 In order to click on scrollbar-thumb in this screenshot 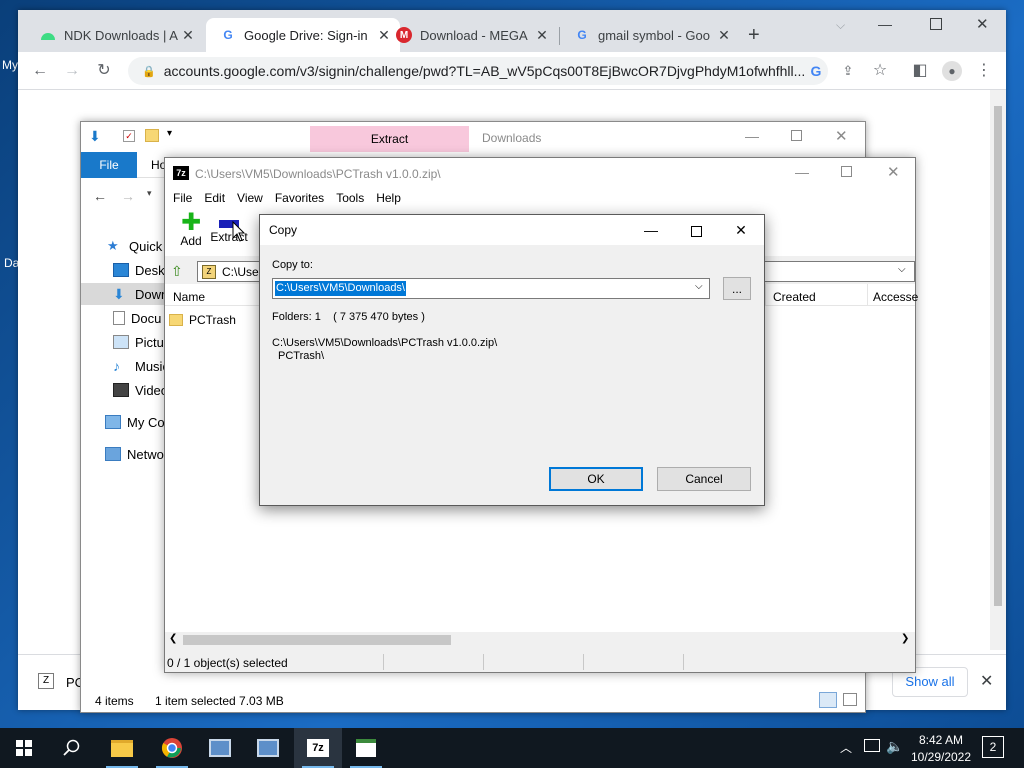, I will do `click(317, 640)`.